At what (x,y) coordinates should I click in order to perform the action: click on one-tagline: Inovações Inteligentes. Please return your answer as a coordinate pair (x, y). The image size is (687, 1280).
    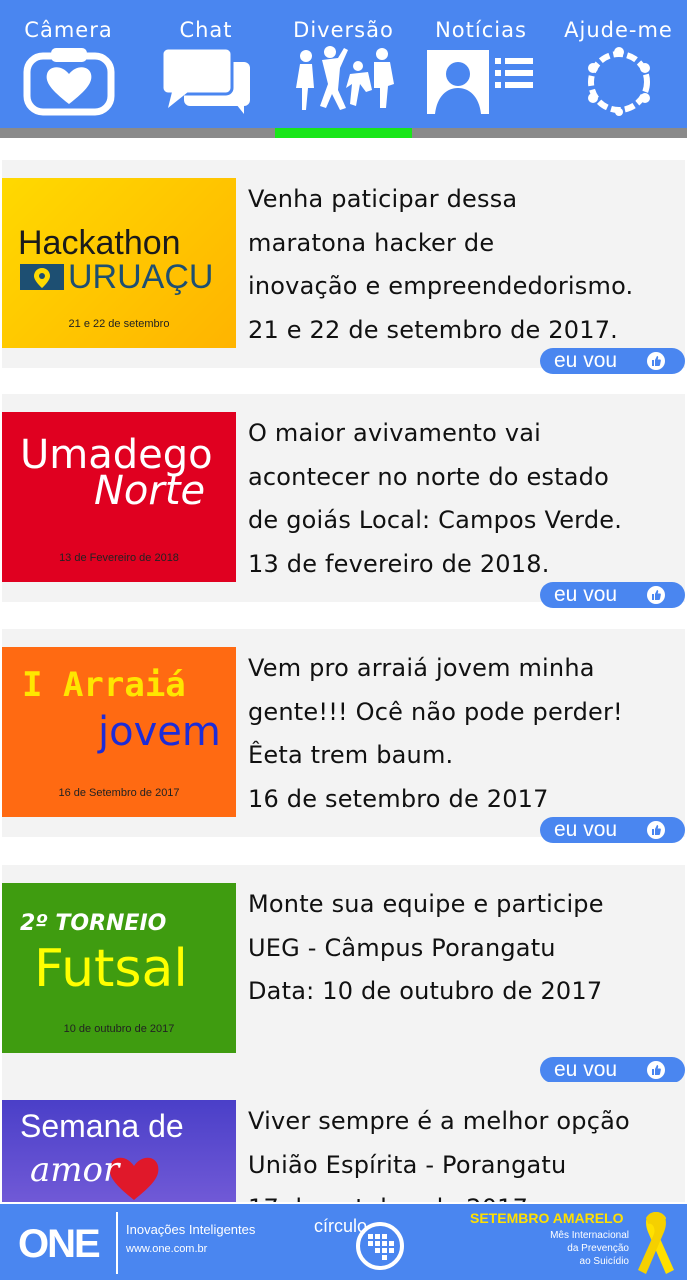
    Looking at the image, I should click on (191, 1229).